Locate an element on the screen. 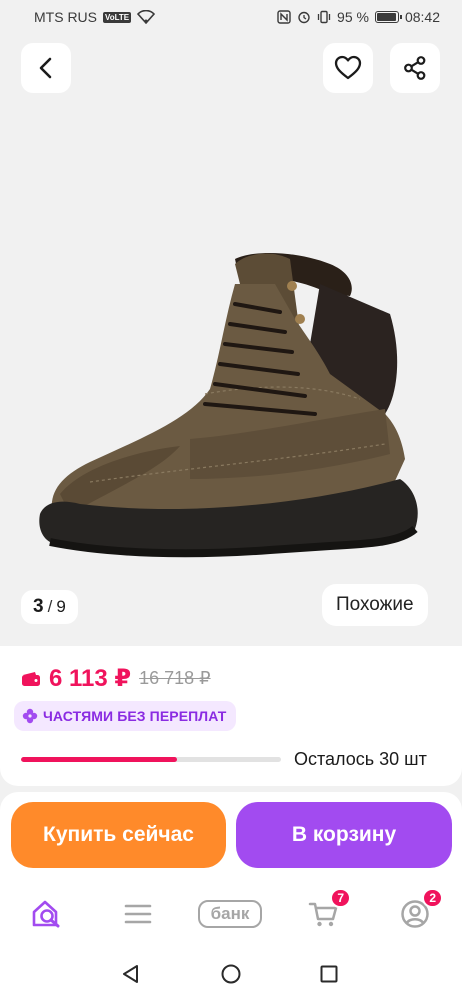 This screenshot has height=1000, width=462. installments-label: ЧАСТЯМИ БЕЗ ПЕРЕПЛАТ is located at coordinates (135, 716).